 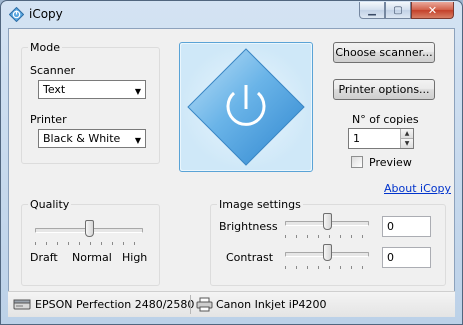 What do you see at coordinates (46, 14) in the screenshot?
I see `window-title: iCopy` at bounding box center [46, 14].